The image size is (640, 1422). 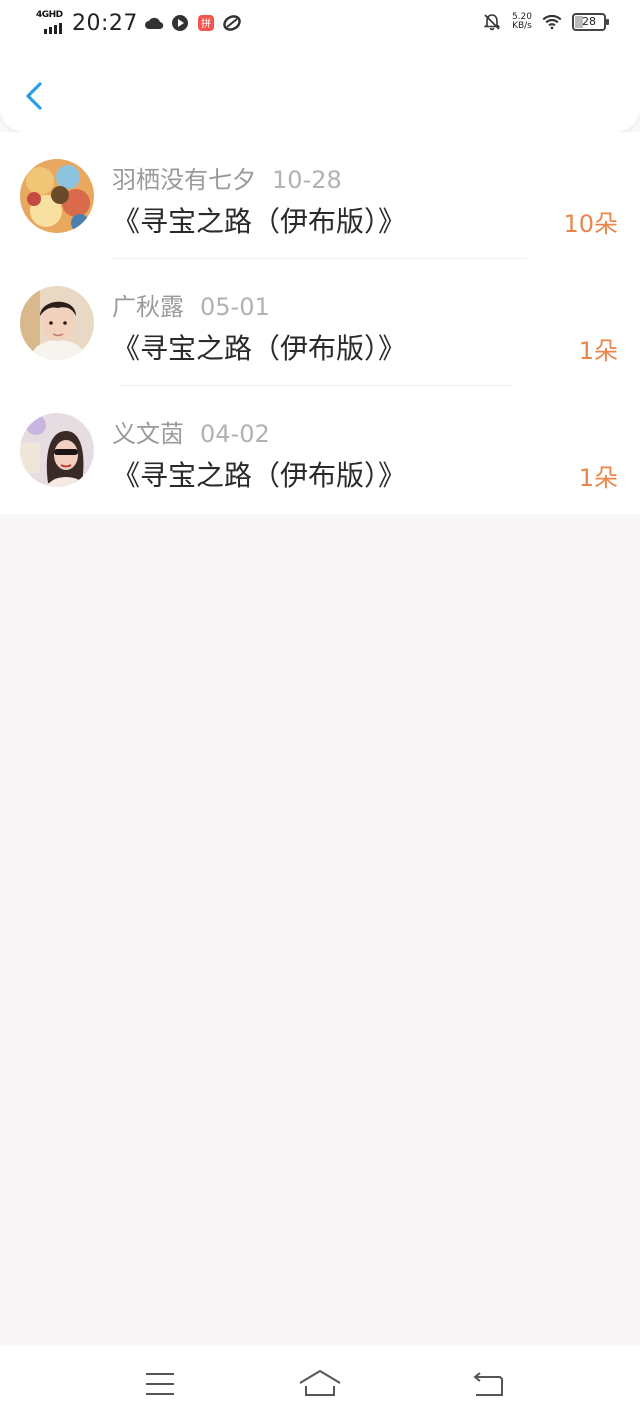 What do you see at coordinates (49, 15) in the screenshot?
I see `network-type: 4GHD` at bounding box center [49, 15].